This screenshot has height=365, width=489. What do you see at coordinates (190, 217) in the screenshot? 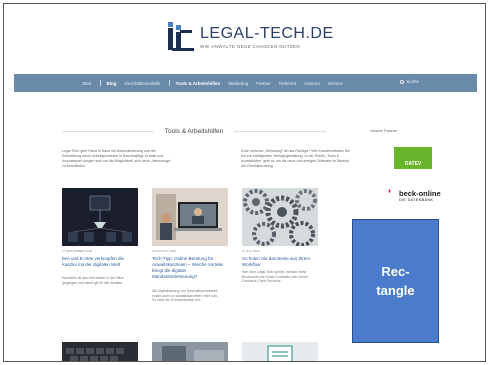
I see `card-image-online-beratung` at bounding box center [190, 217].